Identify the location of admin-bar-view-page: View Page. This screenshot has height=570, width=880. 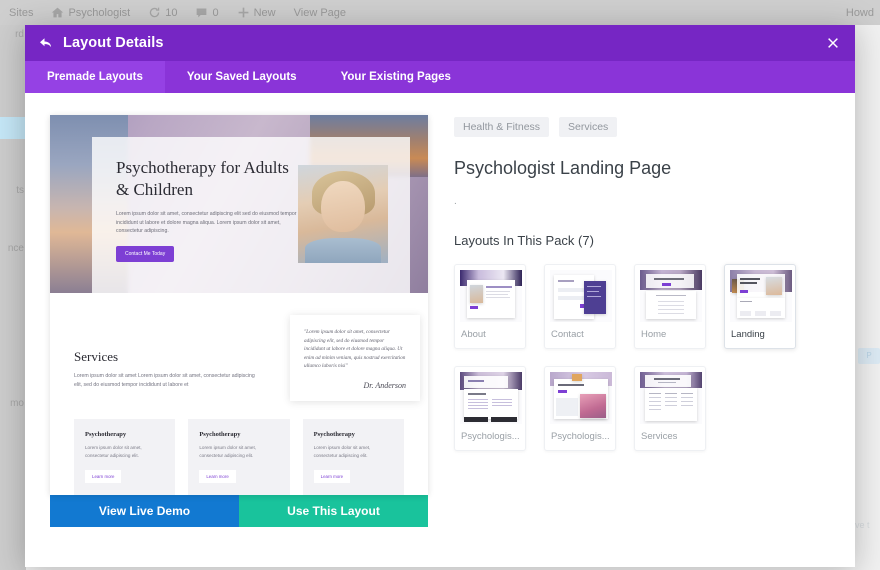
(320, 12).